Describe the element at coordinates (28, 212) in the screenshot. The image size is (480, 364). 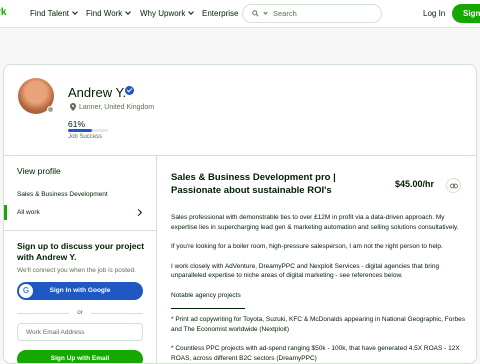
I see `sidebar-item-all-work: All work` at that location.